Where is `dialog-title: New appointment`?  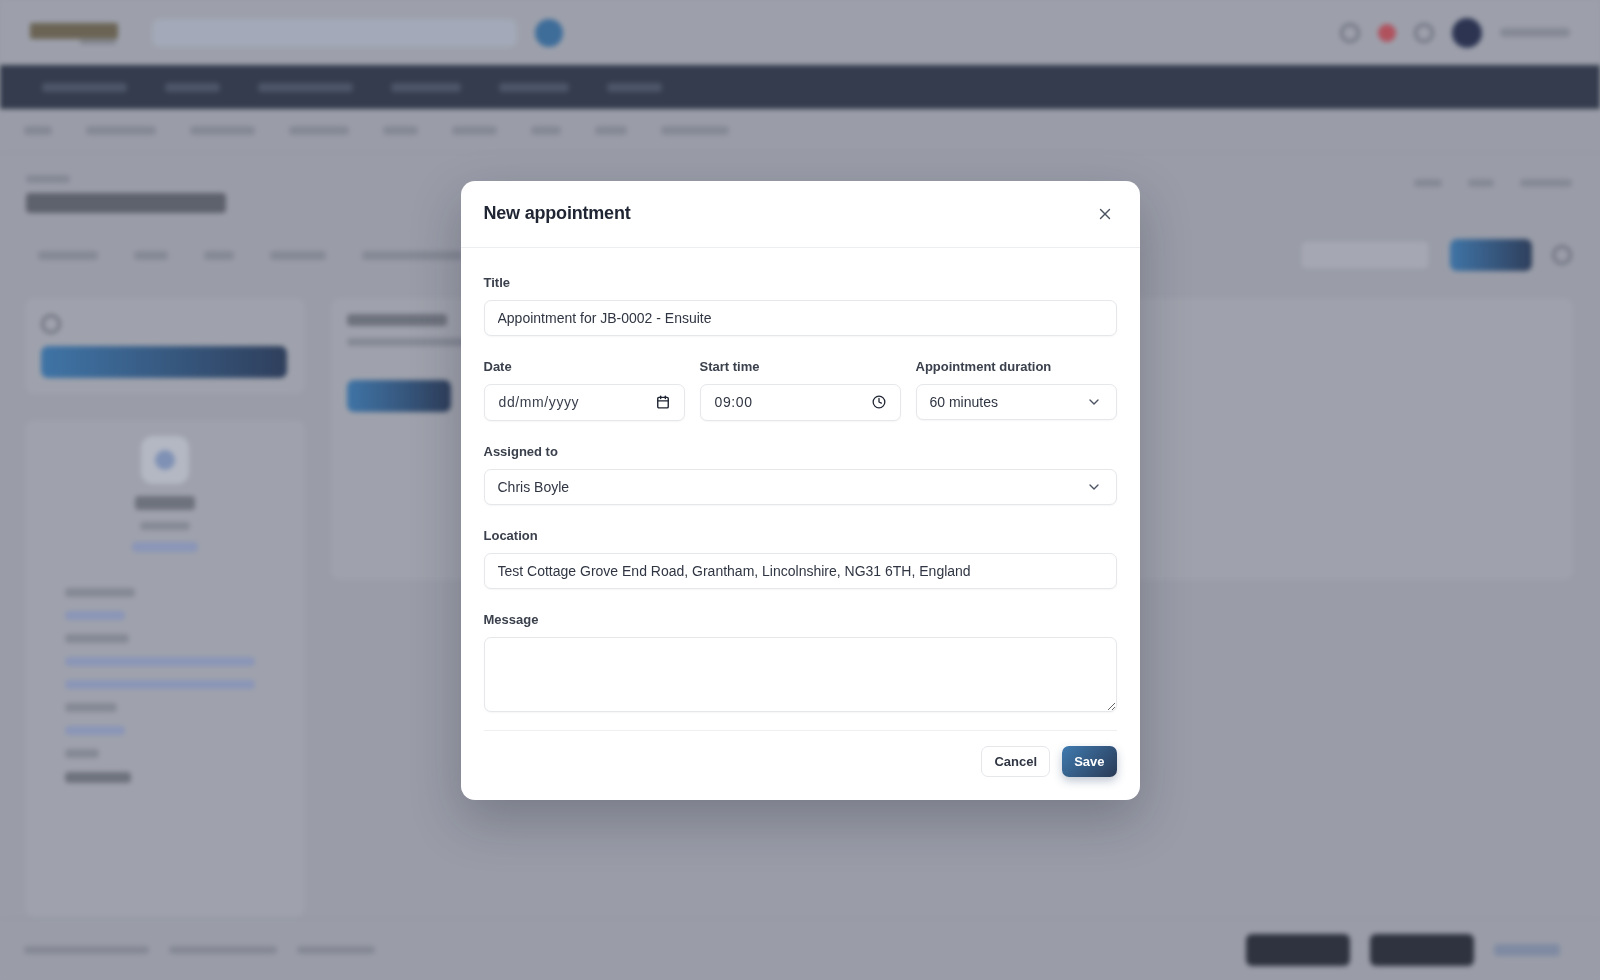 dialog-title: New appointment is located at coordinates (557, 213).